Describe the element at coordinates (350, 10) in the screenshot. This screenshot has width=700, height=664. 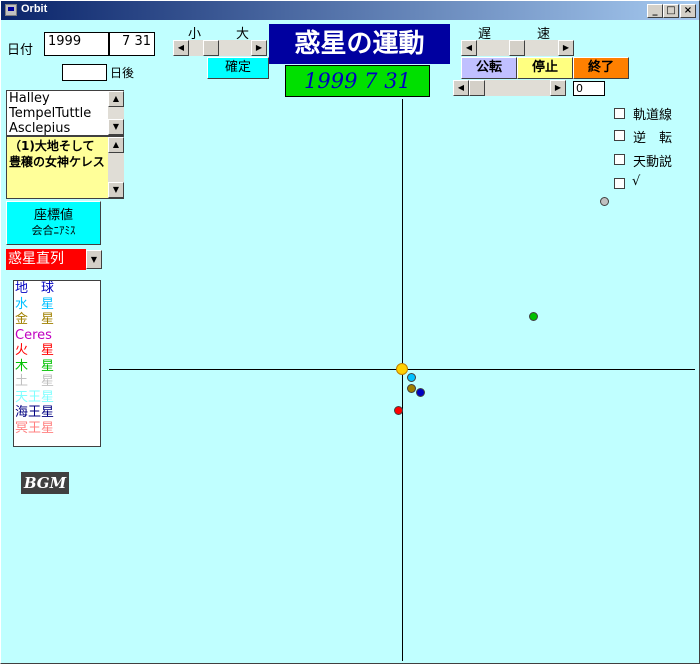
I see `title-bar: Orbit _ □ ×` at that location.